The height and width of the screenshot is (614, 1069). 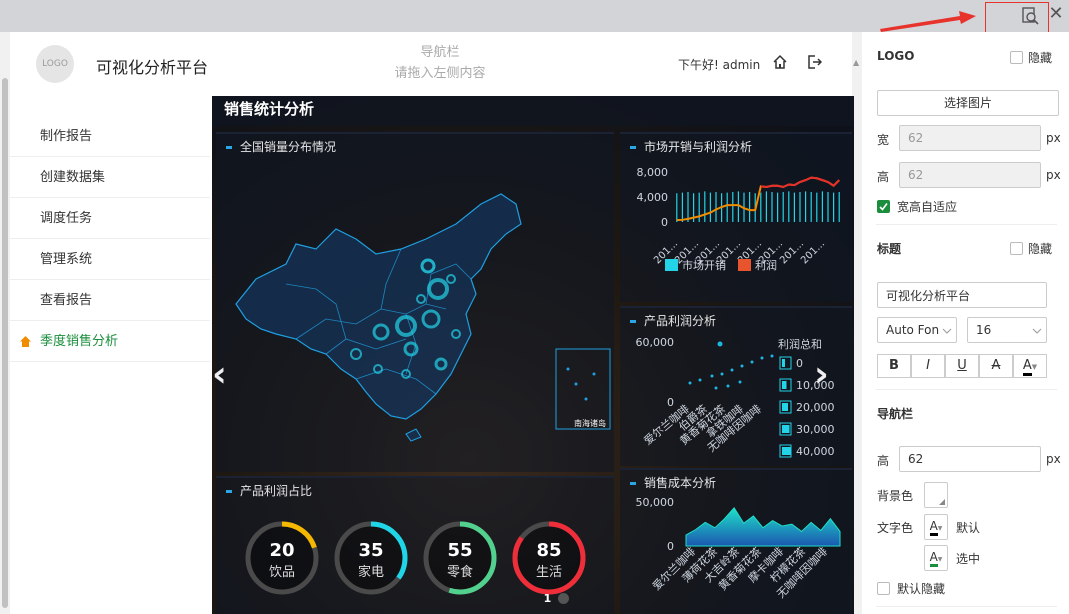 I want to click on home-icon, so click(x=780, y=62).